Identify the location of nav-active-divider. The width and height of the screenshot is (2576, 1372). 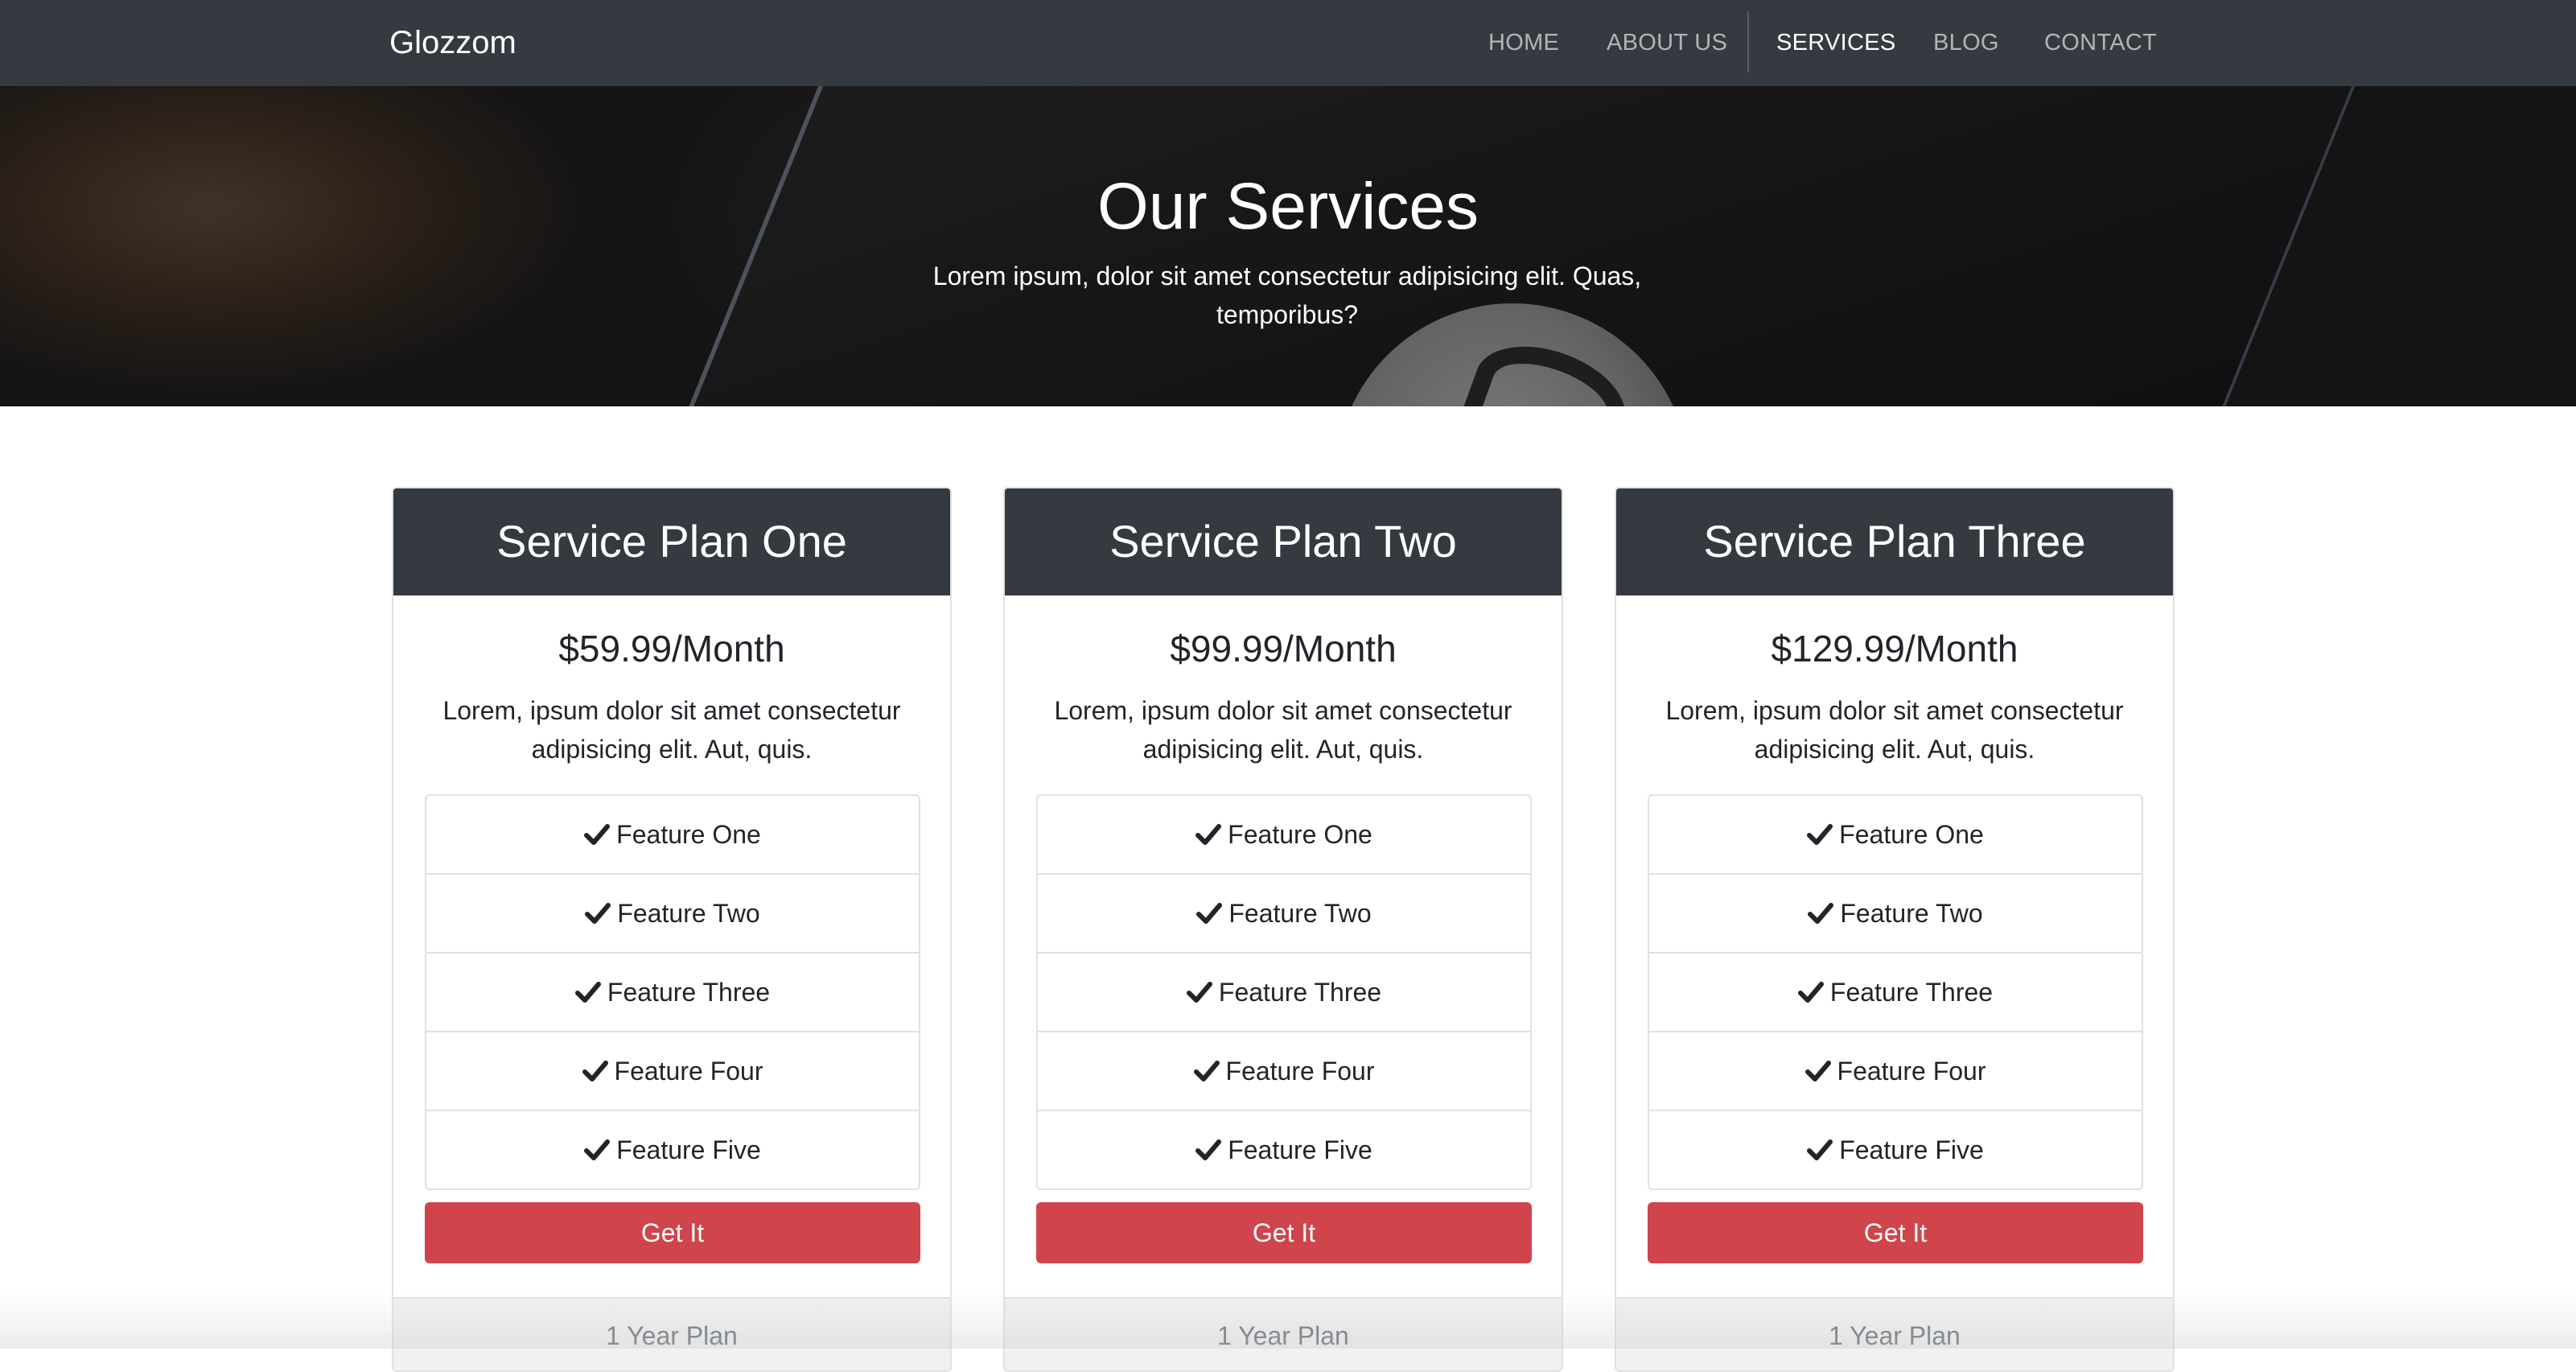
(1748, 41).